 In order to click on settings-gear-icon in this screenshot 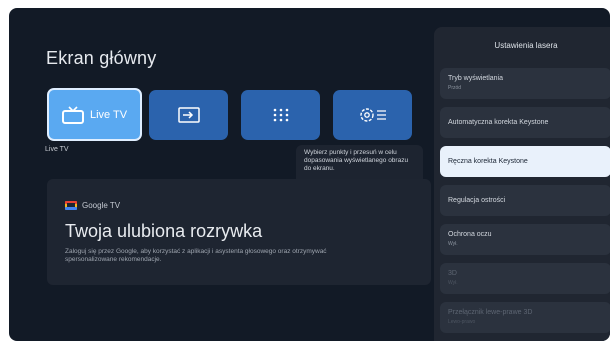, I will do `click(372, 115)`.